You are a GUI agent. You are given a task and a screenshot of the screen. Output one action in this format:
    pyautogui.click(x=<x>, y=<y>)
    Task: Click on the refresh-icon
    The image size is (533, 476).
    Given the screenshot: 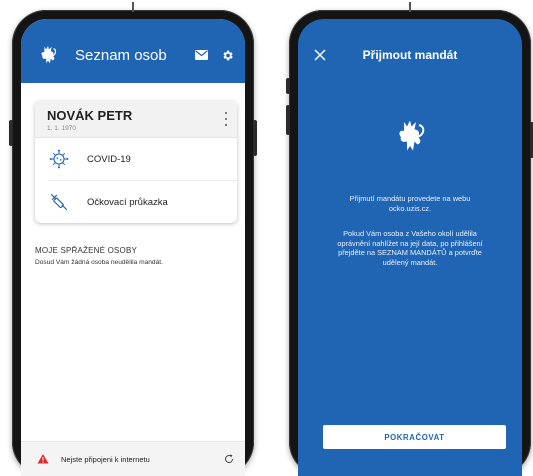 What is the action you would take?
    pyautogui.click(x=229, y=459)
    